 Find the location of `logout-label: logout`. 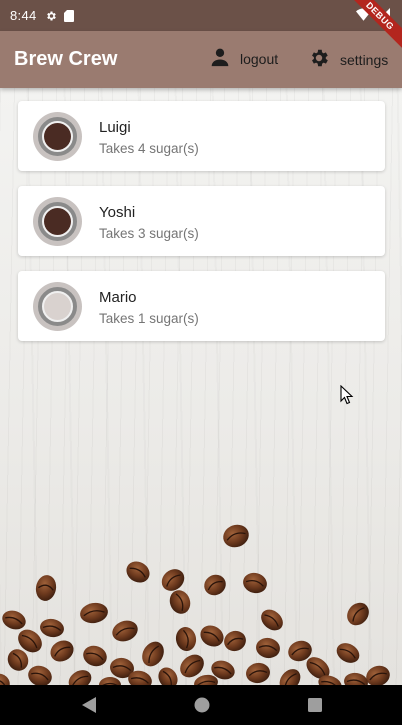

logout-label: logout is located at coordinates (259, 58).